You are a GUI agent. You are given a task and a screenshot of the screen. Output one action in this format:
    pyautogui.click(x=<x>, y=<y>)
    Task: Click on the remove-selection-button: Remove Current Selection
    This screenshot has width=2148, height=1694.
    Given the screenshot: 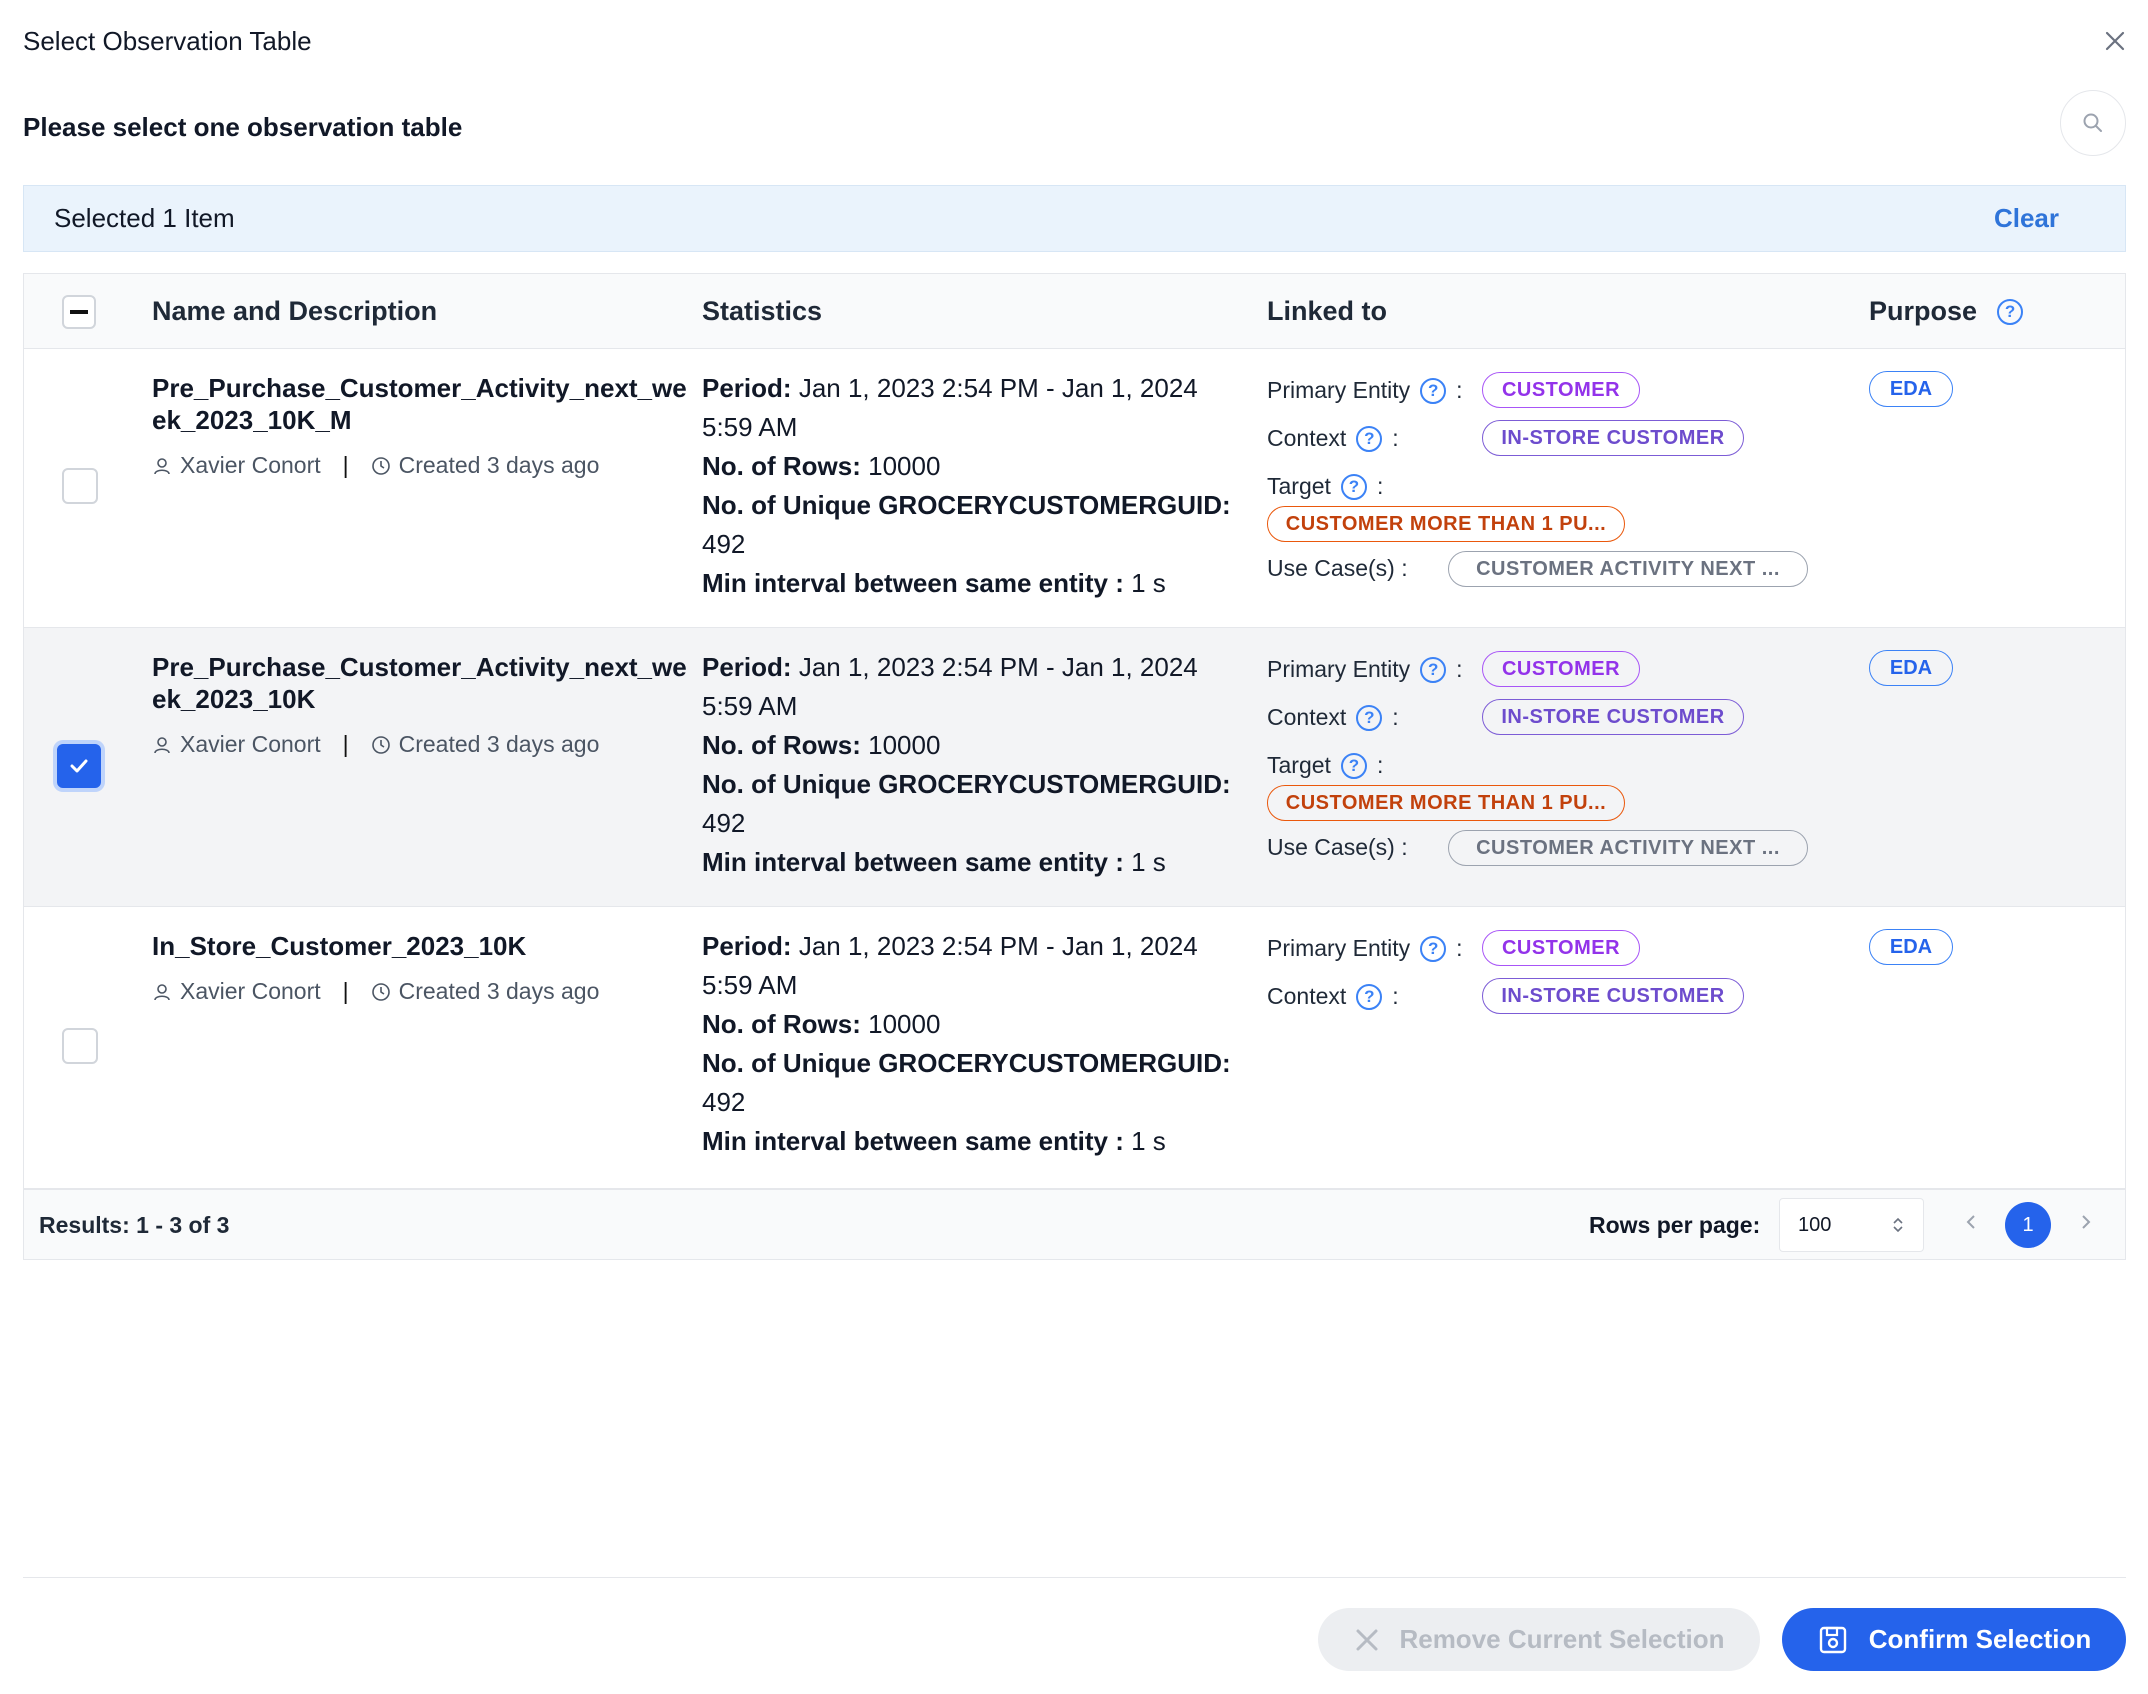 What is the action you would take?
    pyautogui.click(x=1539, y=1639)
    